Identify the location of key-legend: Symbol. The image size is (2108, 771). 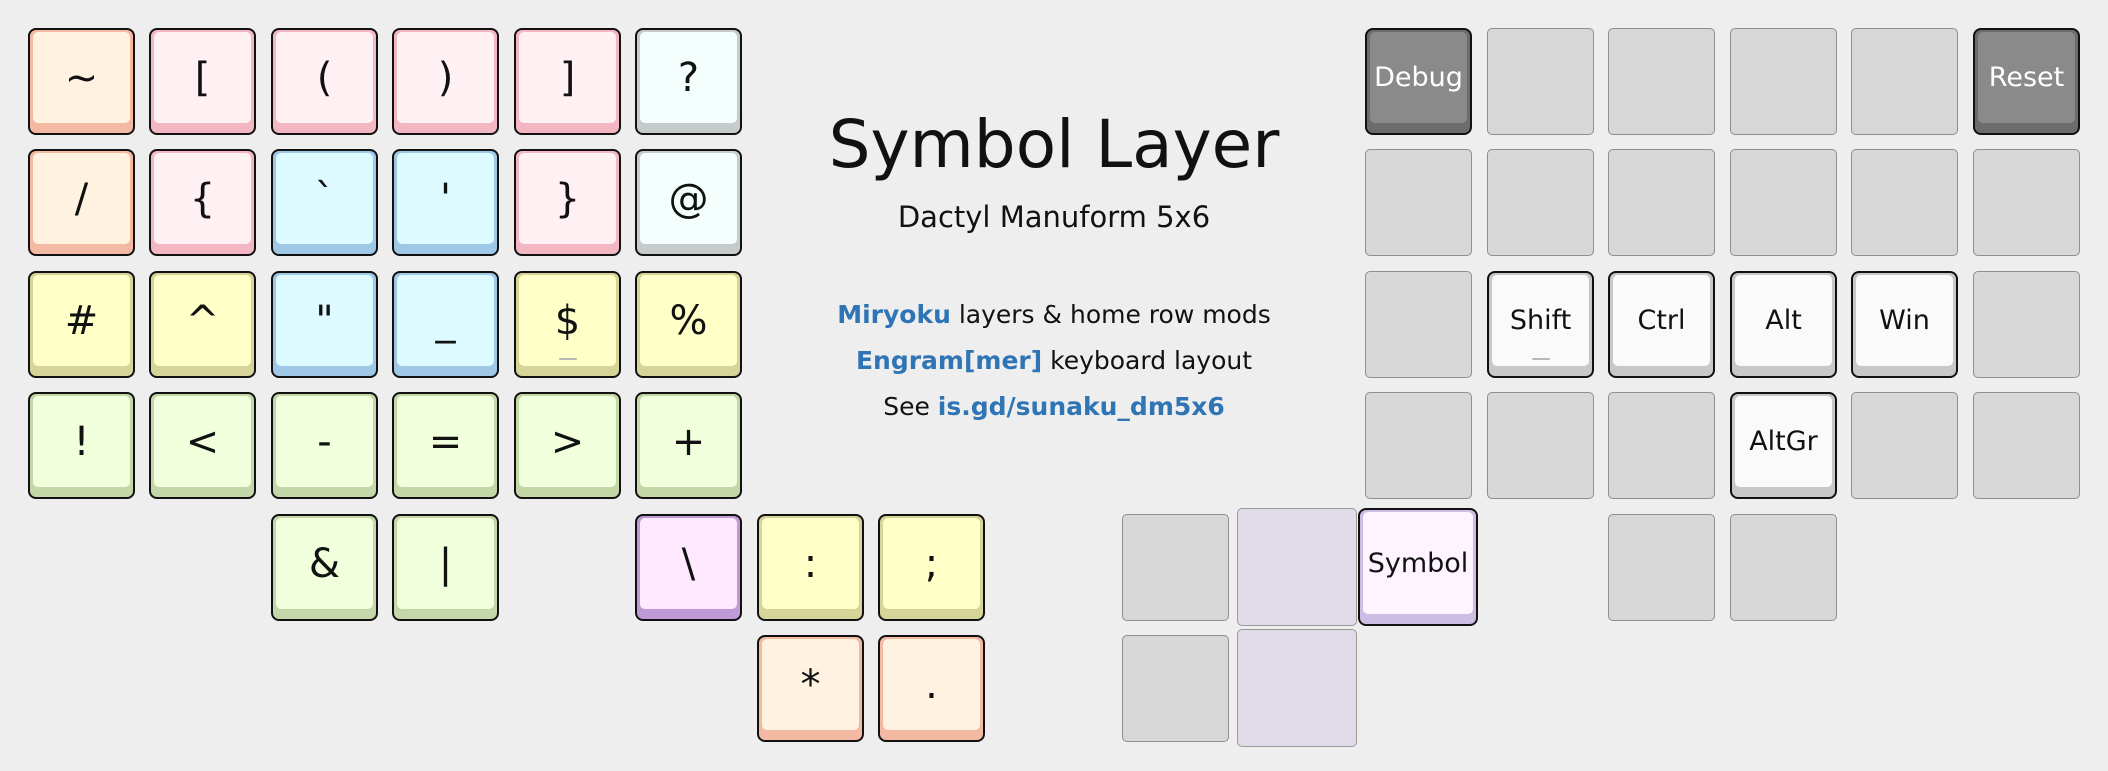
(1418, 563).